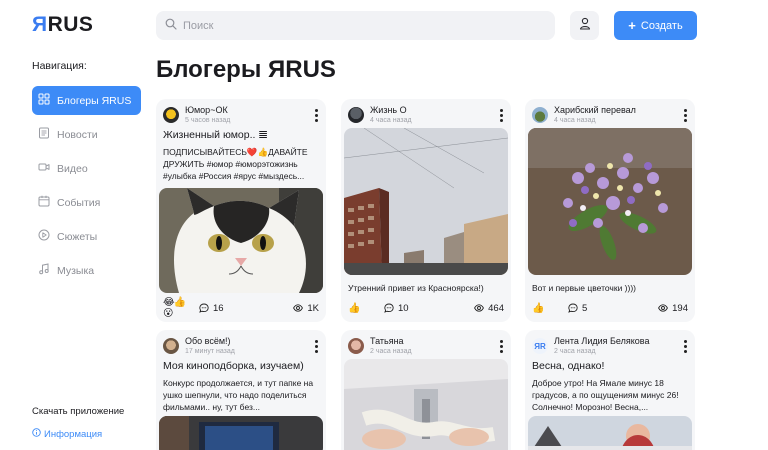  I want to click on sidebar-item-events: События, so click(86, 202).